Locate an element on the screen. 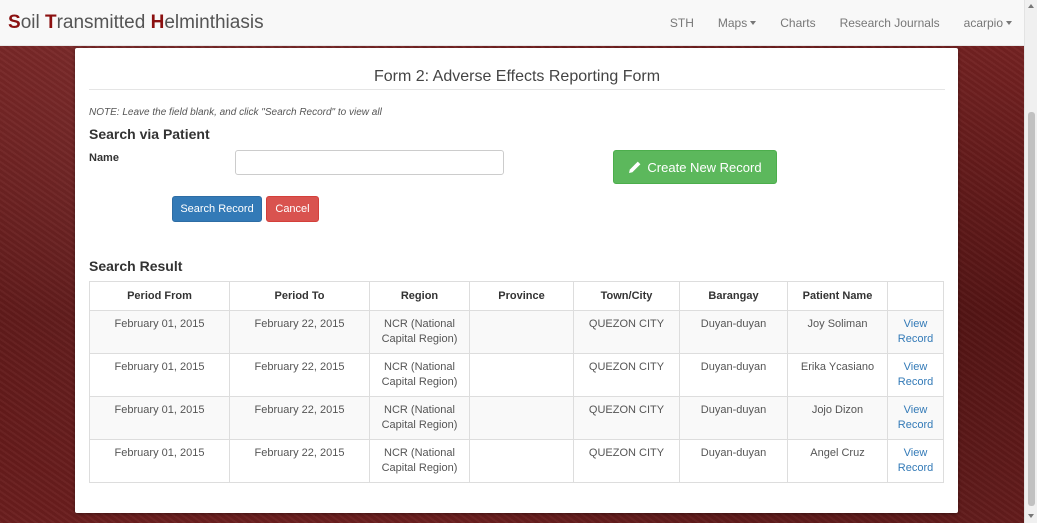  patient-name-cell: Jojo Dizon is located at coordinates (837, 418).